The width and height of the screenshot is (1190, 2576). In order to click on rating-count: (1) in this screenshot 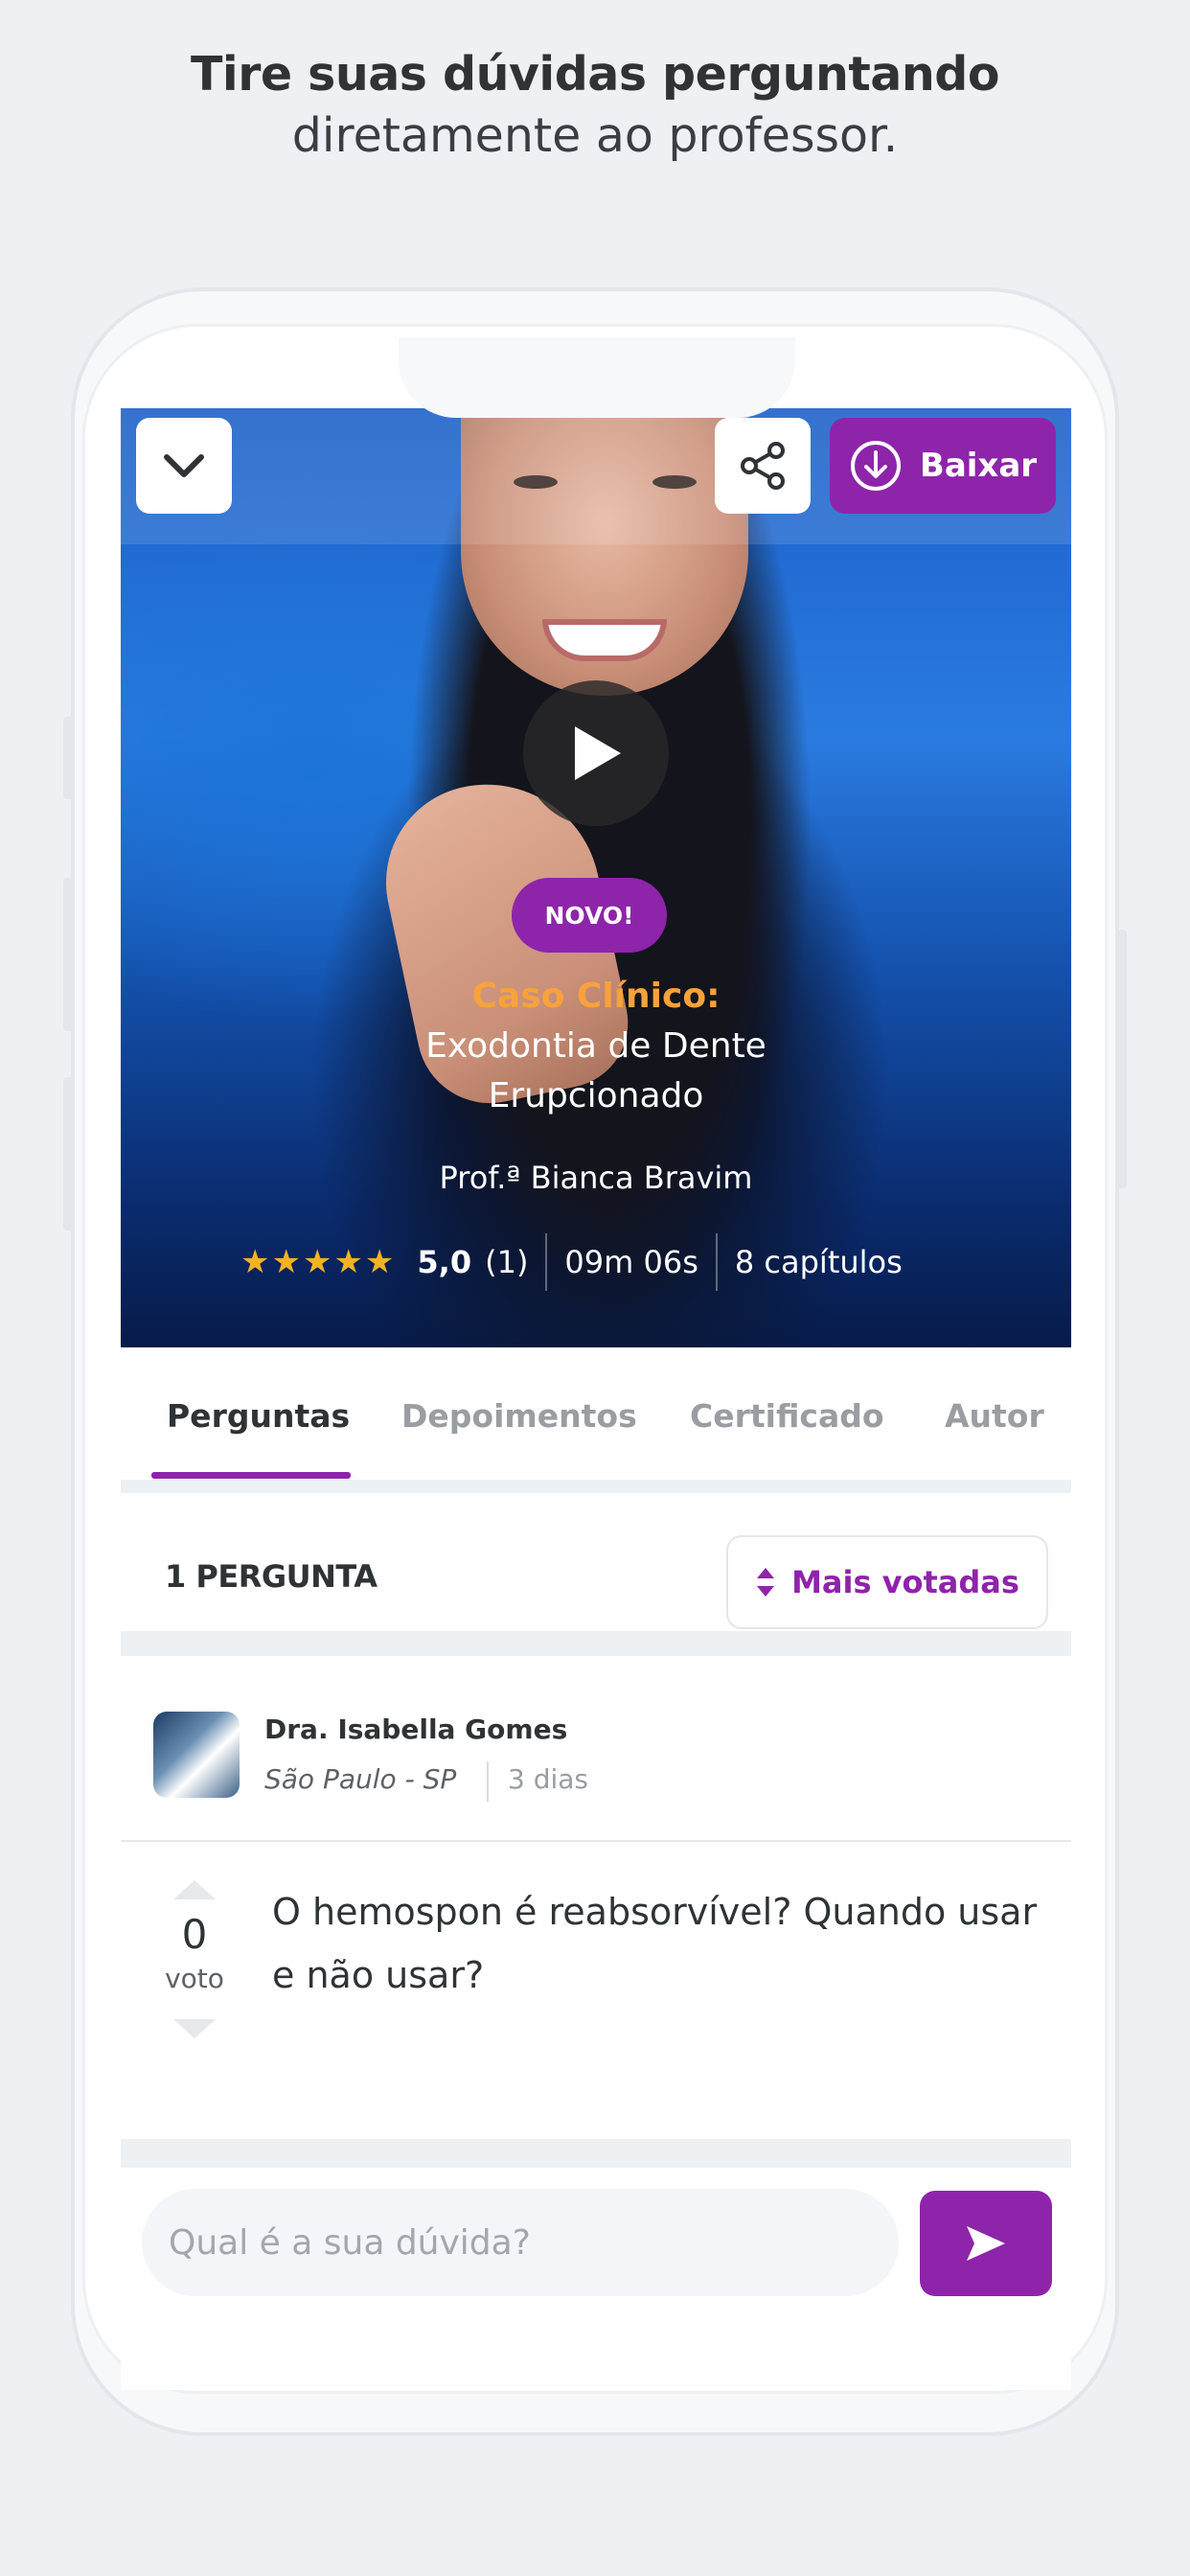, I will do `click(507, 1262)`.